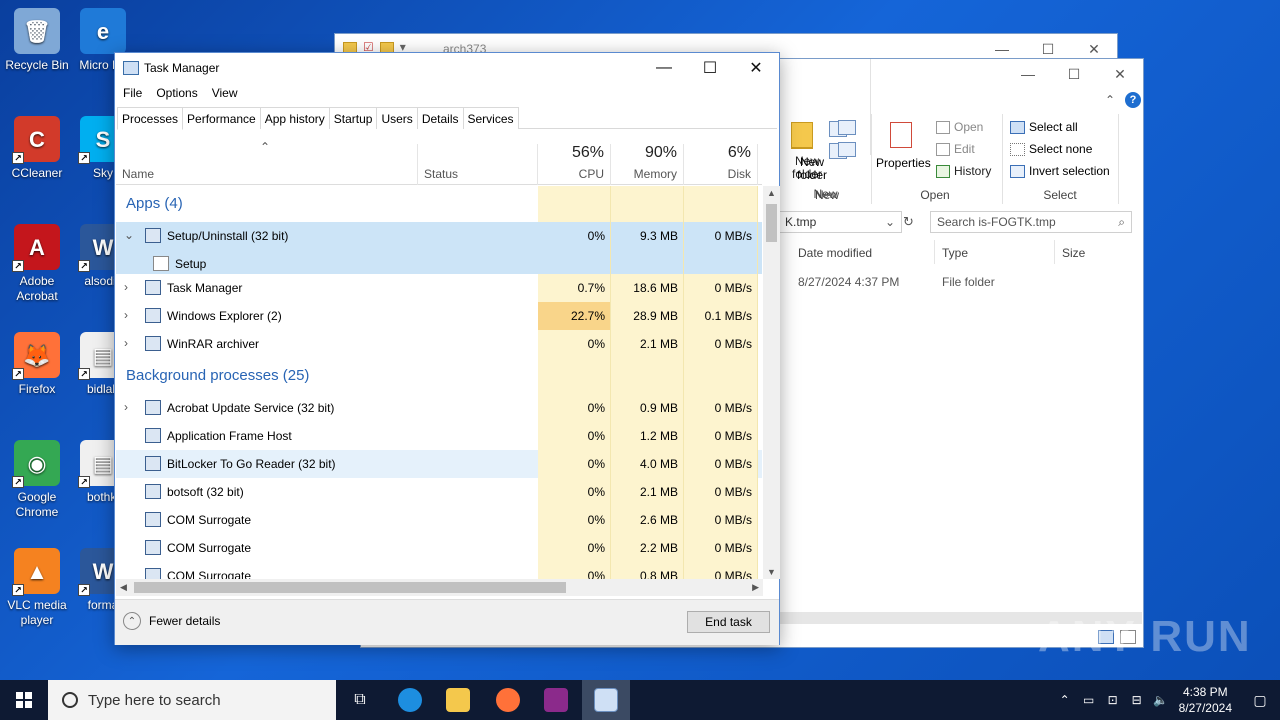 The width and height of the screenshot is (1280, 720). Describe the element at coordinates (123, 587) in the screenshot. I see `scroll-left-icon: ◀` at that location.